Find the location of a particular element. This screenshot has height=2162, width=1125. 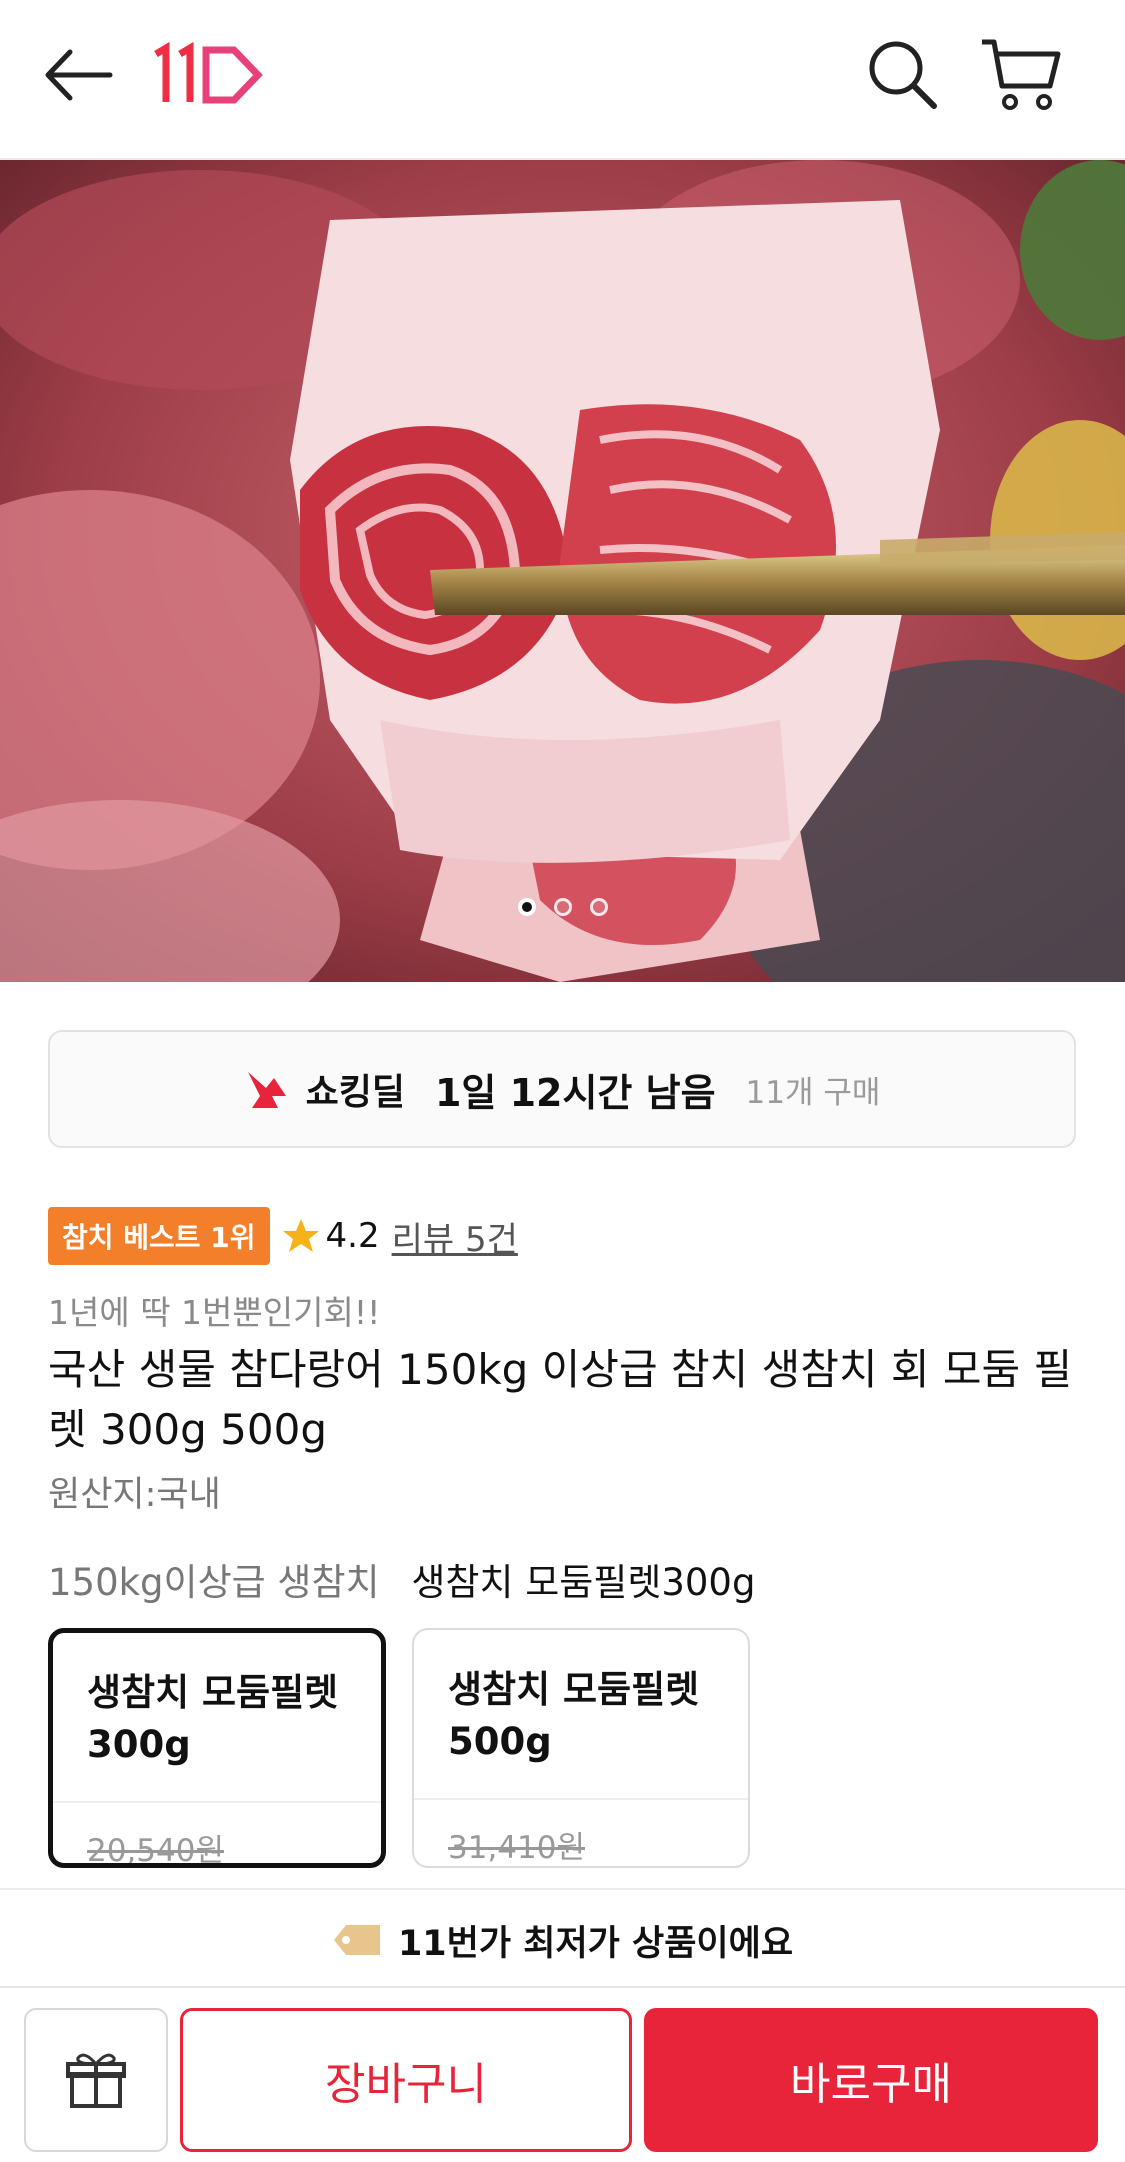

promo-text: 1년에 딱 1번뿐인기회!! is located at coordinates (214, 1312).